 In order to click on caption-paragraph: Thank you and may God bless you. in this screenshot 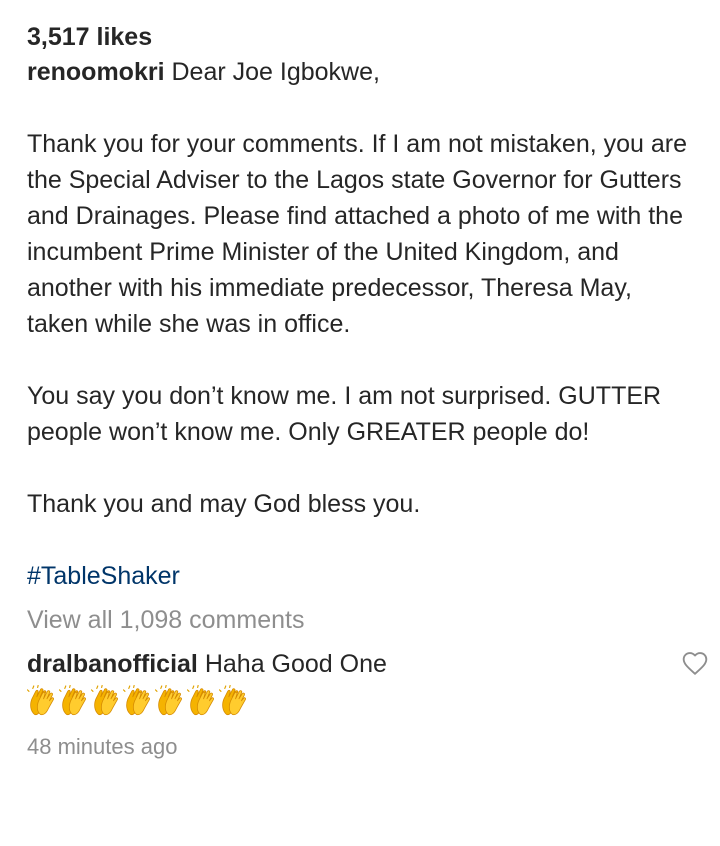, I will do `click(224, 504)`.